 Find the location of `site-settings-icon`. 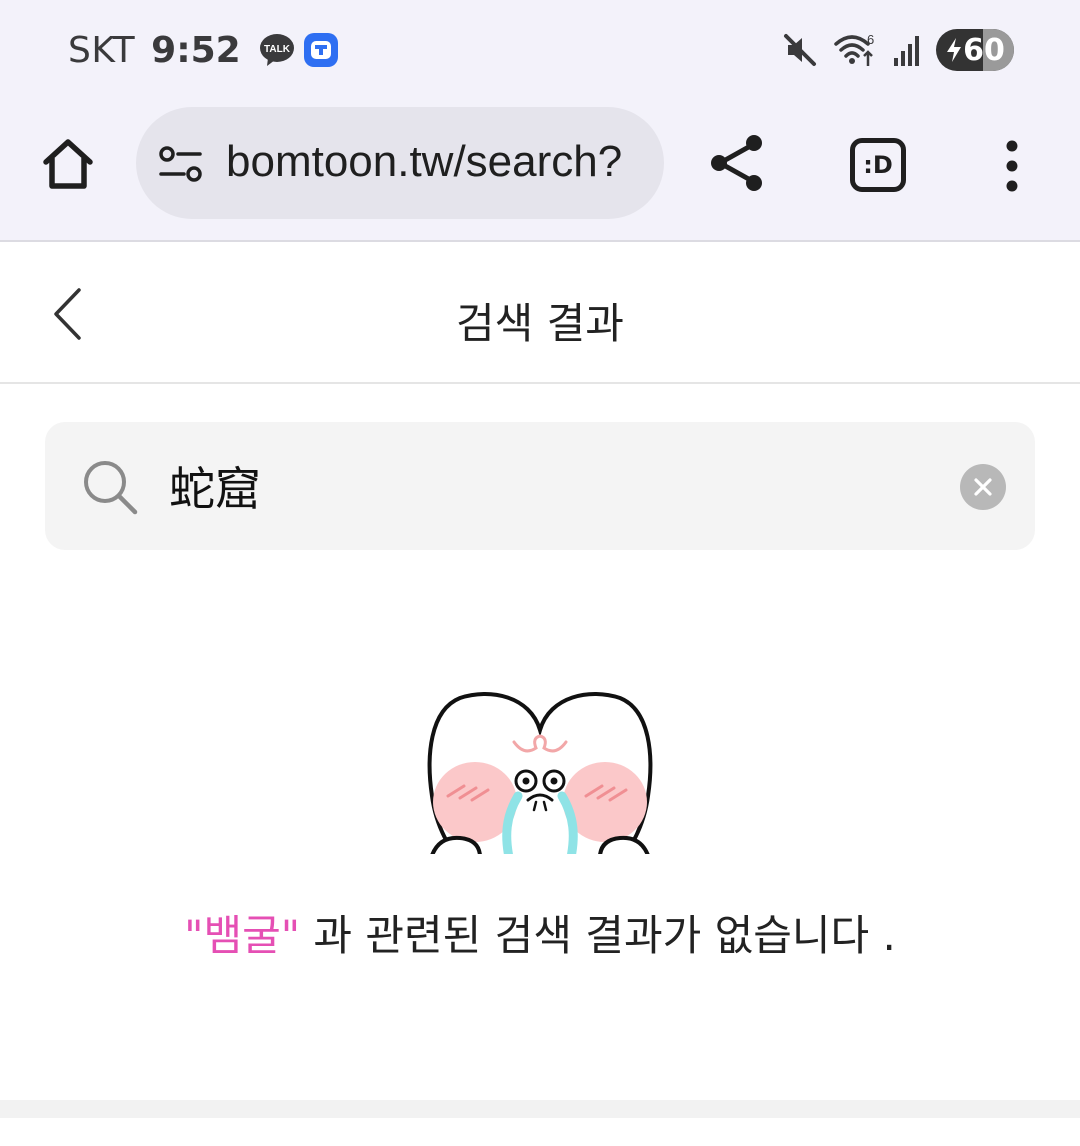

site-settings-icon is located at coordinates (181, 164).